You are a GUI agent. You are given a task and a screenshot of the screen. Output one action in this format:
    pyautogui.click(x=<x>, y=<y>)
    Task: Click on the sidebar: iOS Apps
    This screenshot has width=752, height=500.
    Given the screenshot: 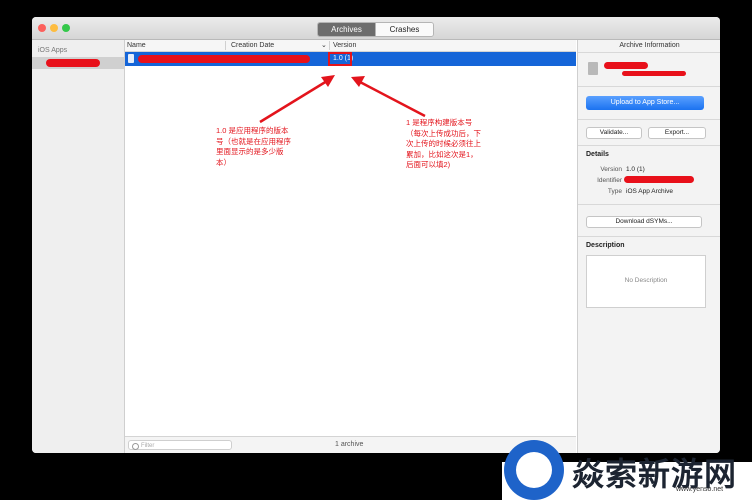 What is the action you would take?
    pyautogui.click(x=78, y=246)
    